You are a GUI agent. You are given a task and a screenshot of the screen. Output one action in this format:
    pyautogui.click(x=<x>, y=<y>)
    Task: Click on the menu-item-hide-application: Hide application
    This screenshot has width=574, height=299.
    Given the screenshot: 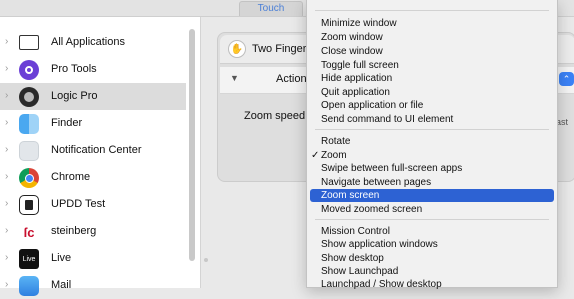 What is the action you would take?
    pyautogui.click(x=432, y=78)
    